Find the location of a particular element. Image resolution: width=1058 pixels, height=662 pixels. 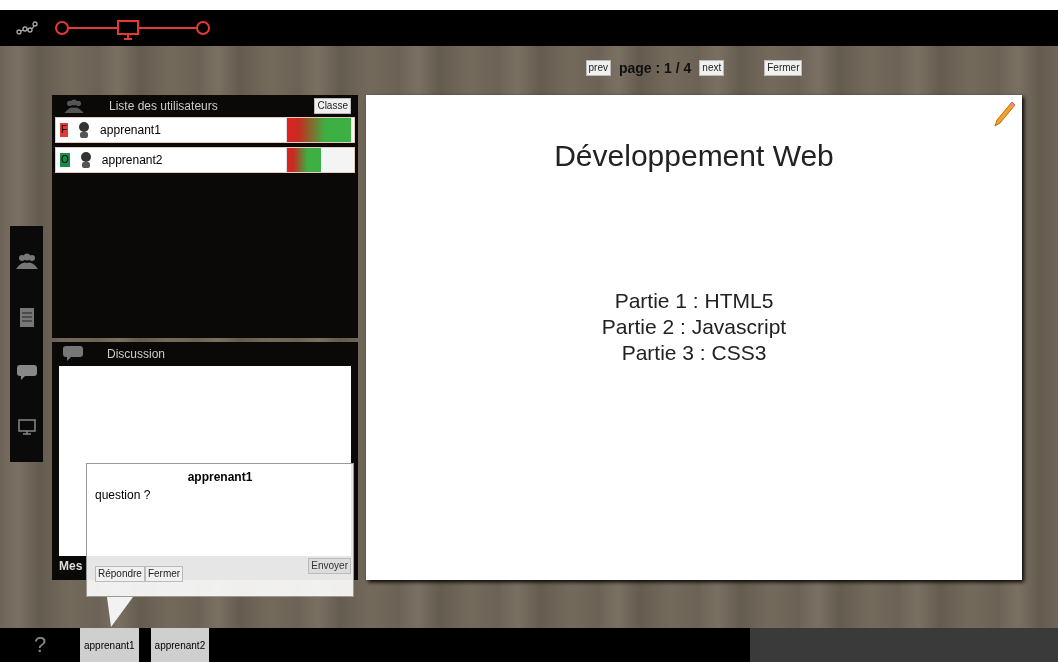

next-button: next is located at coordinates (712, 68).